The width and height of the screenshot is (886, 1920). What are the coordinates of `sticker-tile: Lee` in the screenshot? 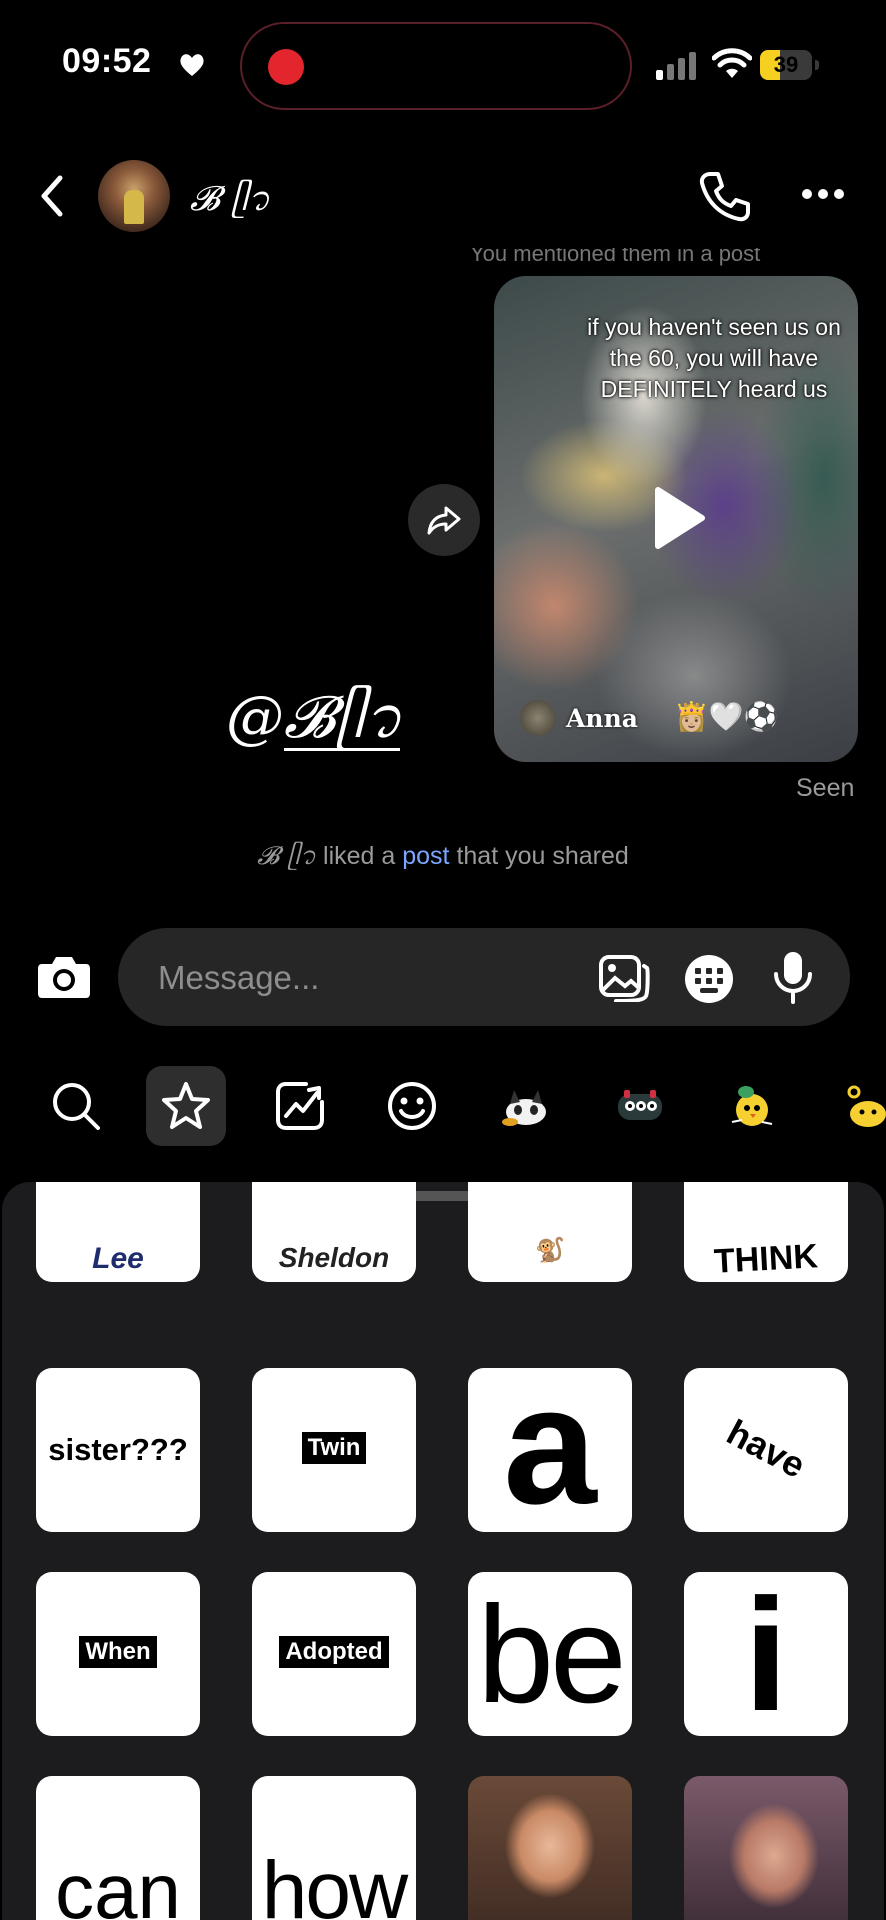 It's located at (118, 1232).